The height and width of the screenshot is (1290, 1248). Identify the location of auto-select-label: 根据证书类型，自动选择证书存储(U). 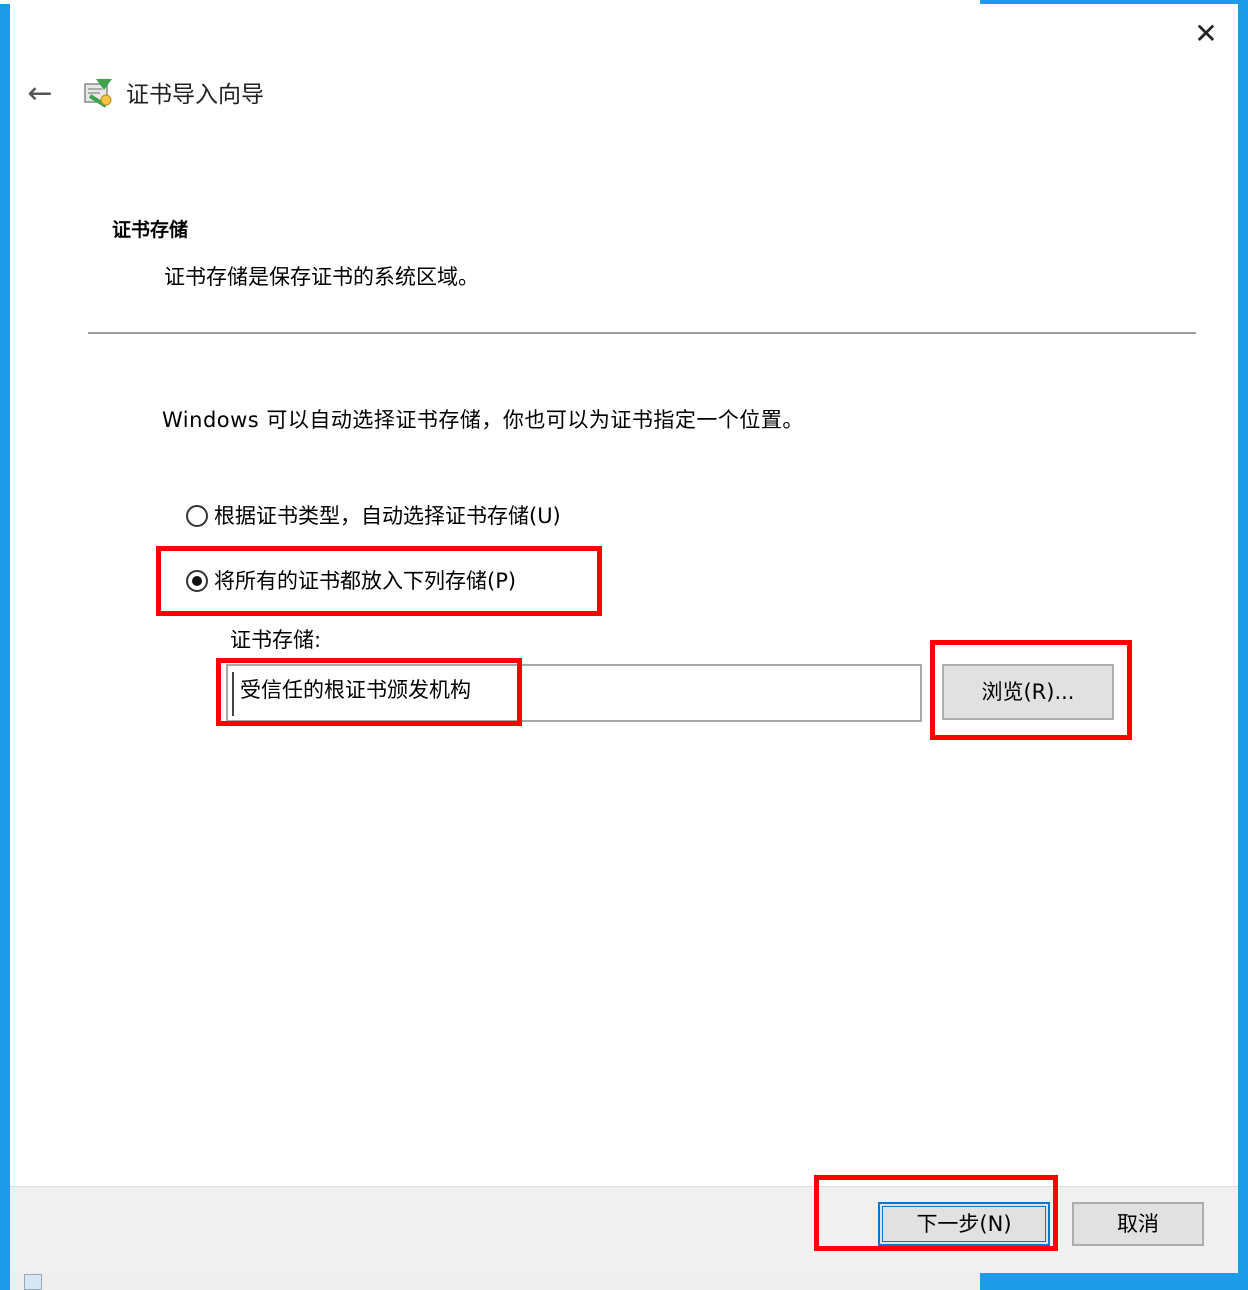
(387, 516).